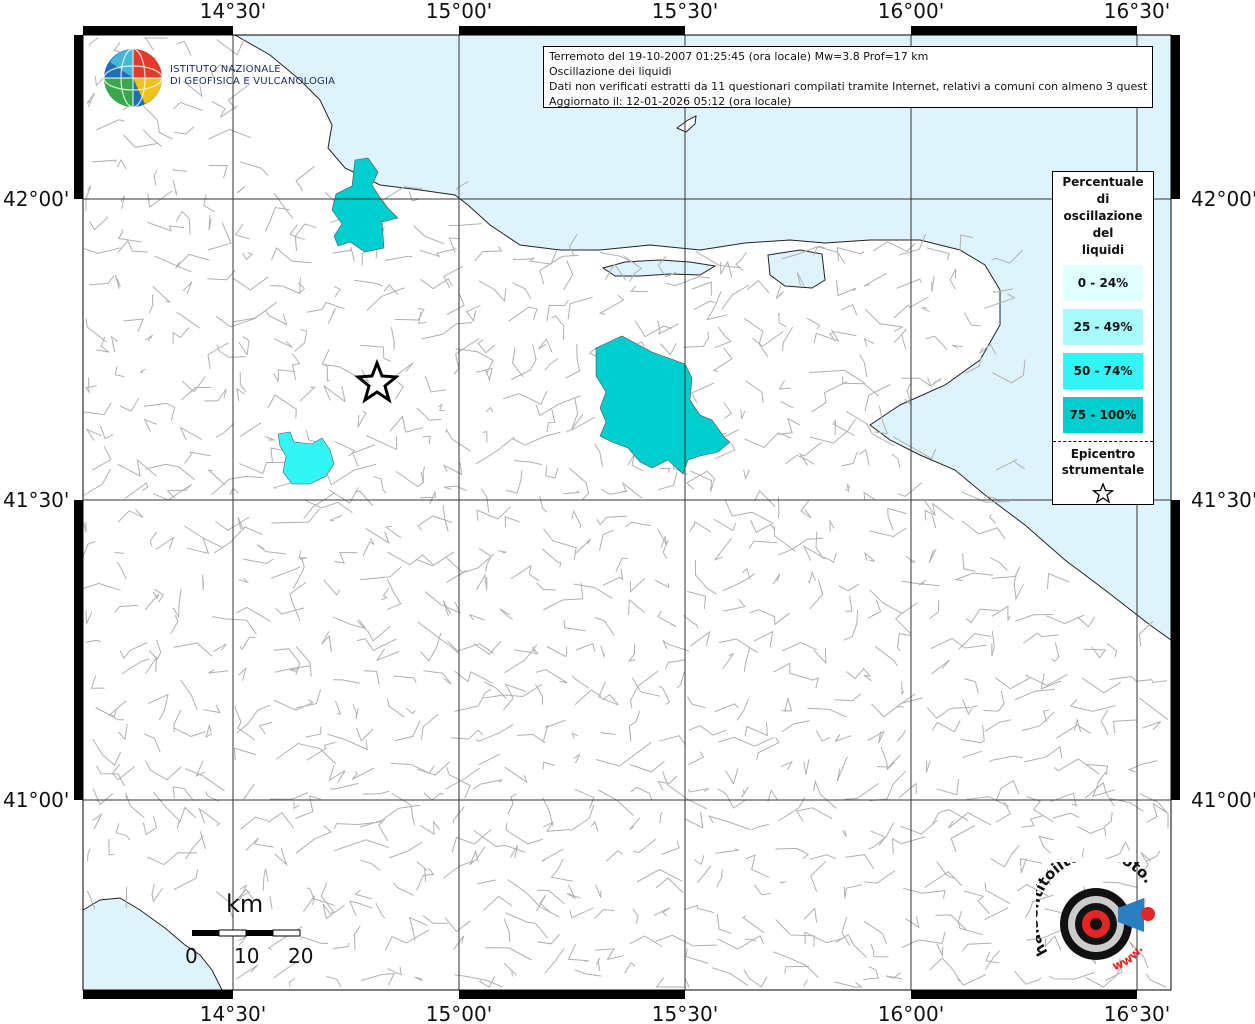 This screenshot has width=1255, height=1024. Describe the element at coordinates (1223, 800) in the screenshot. I see `tick-right-3: 41°00'` at that location.